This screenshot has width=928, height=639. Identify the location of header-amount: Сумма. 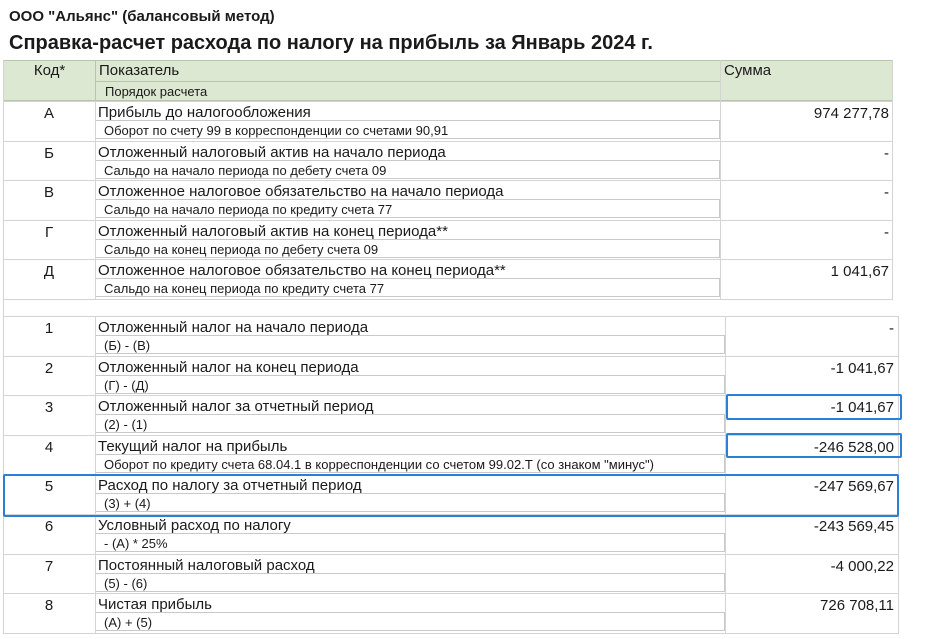
(806, 80).